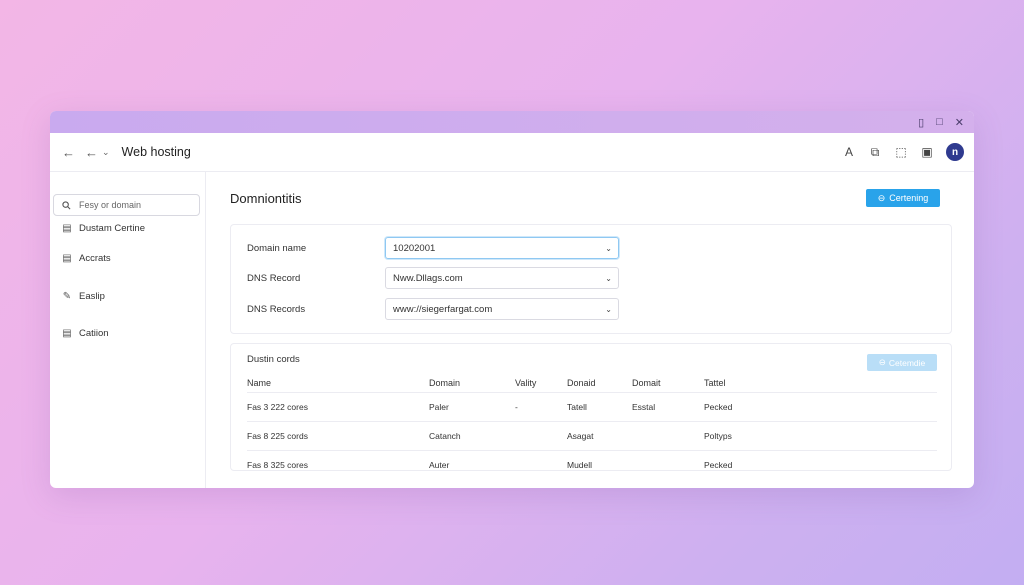 The width and height of the screenshot is (1024, 585). I want to click on toolbar-actions: A ⧉ ⬚ ▣ n, so click(903, 152).